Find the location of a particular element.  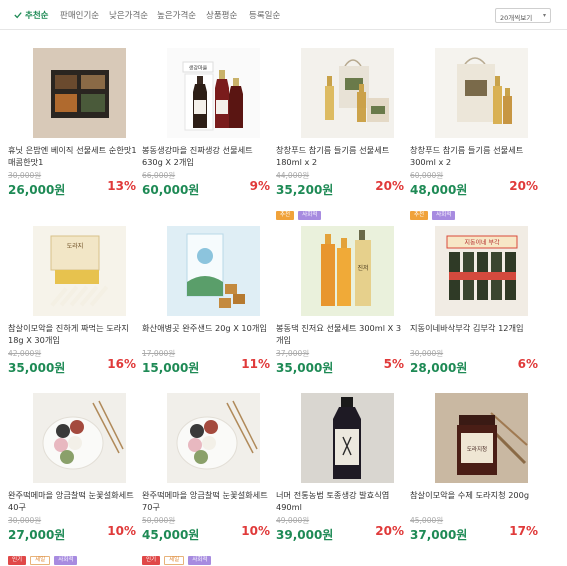

check-icon is located at coordinates (18, 15).